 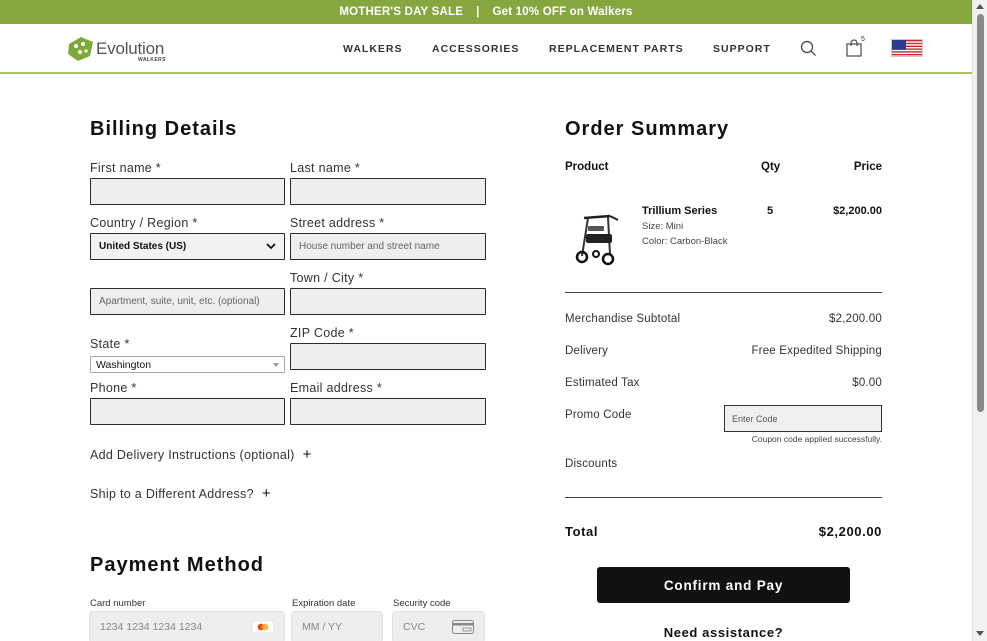 What do you see at coordinates (816, 439) in the screenshot?
I see `coupon-success-message: Coupon code applied successfully.` at bounding box center [816, 439].